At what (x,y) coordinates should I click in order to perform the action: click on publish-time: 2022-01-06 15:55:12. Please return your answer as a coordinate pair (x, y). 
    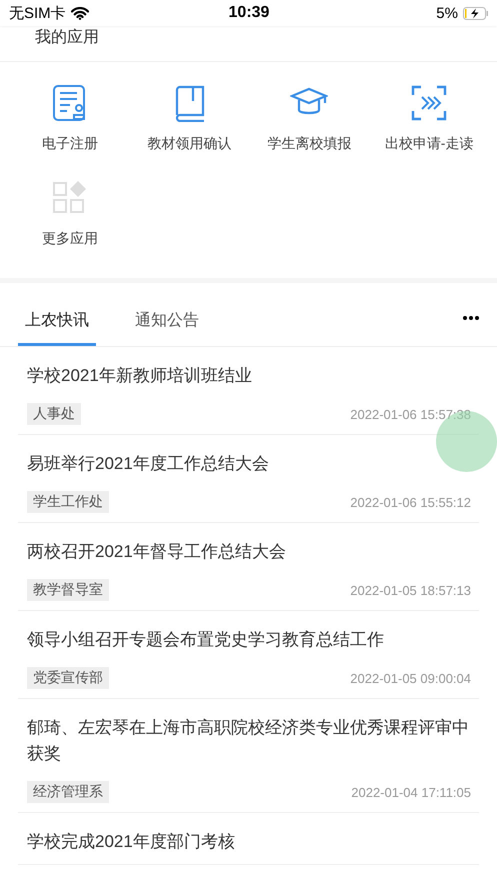
    Looking at the image, I should click on (410, 502).